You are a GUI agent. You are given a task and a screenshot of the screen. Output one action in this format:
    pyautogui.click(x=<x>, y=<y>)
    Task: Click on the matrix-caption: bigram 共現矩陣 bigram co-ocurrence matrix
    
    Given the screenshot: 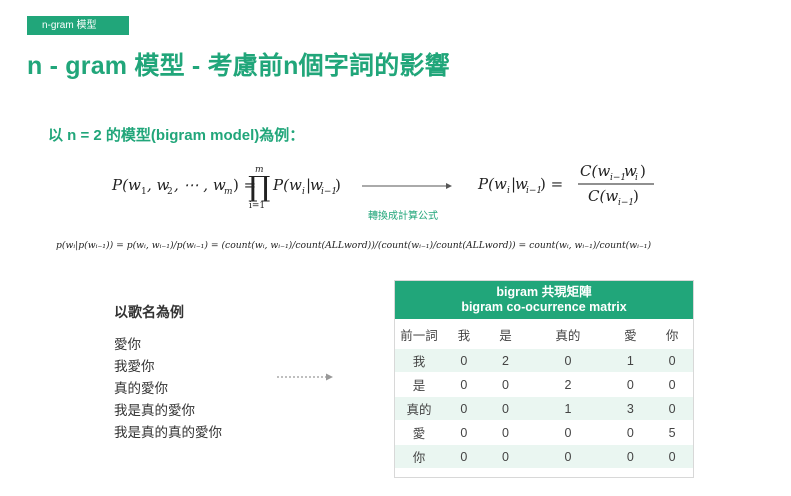 What is the action you would take?
    pyautogui.click(x=544, y=300)
    